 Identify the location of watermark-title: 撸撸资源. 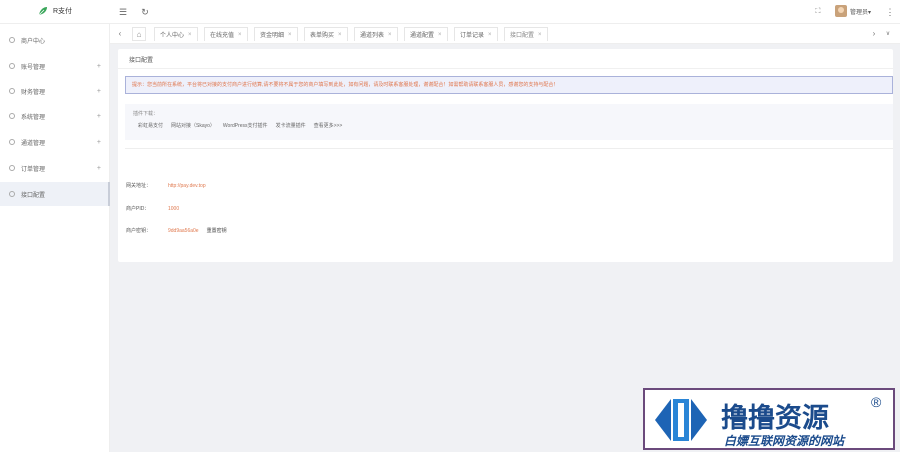
(775, 418).